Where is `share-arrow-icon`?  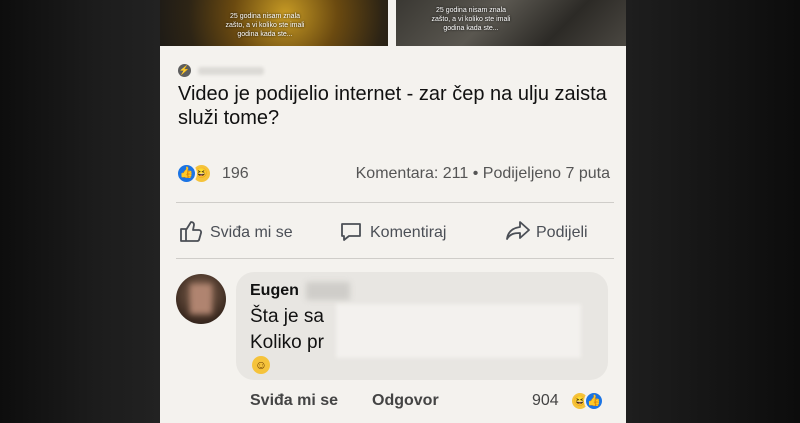
share-arrow-icon is located at coordinates (518, 230).